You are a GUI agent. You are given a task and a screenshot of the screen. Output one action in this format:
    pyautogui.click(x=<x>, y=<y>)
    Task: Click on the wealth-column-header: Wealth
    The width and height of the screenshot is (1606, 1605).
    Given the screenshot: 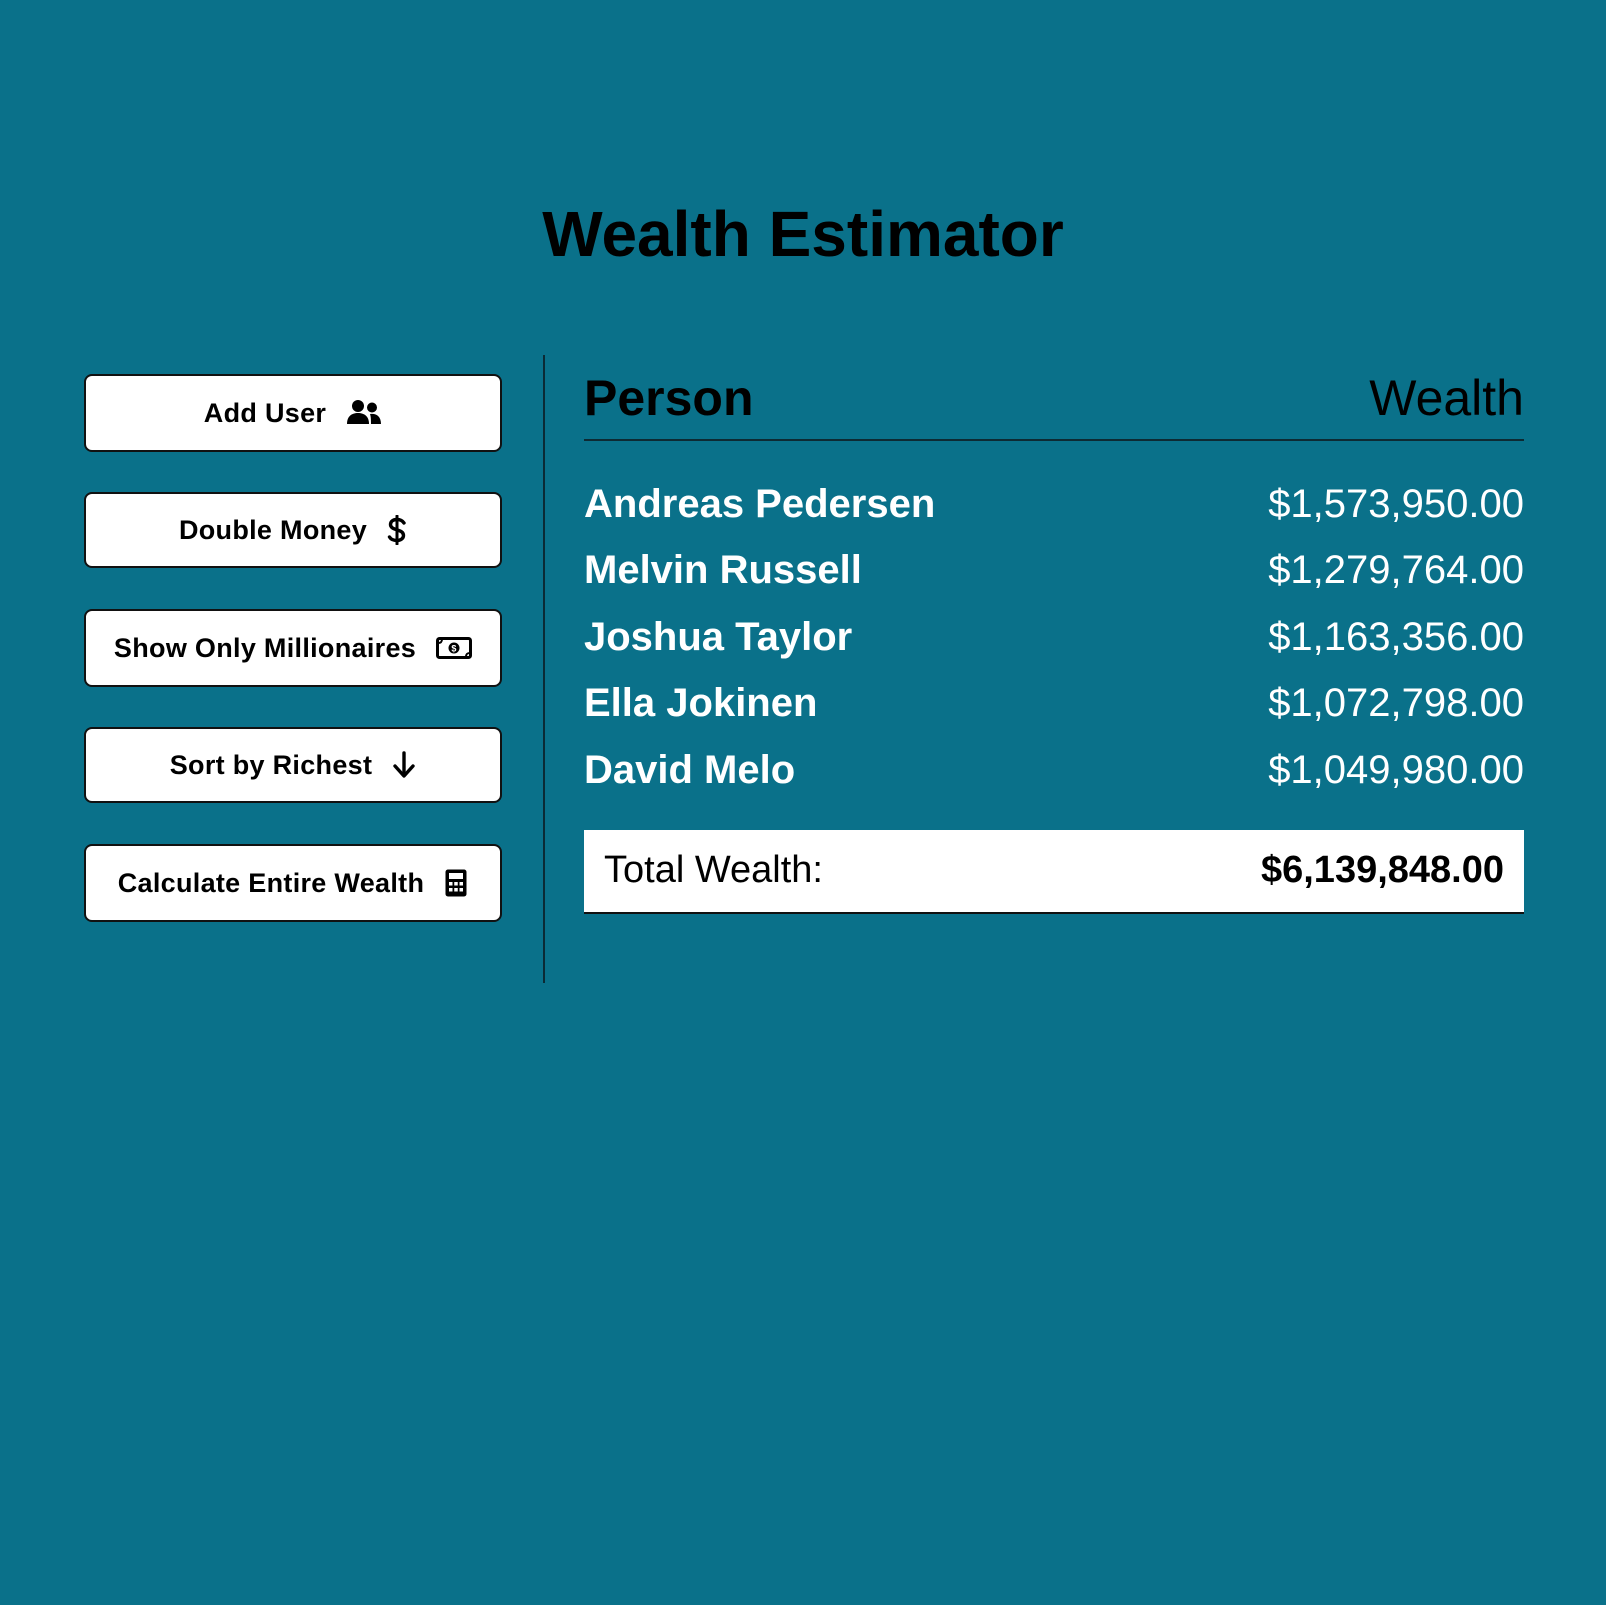 What is the action you would take?
    pyautogui.click(x=1446, y=398)
    